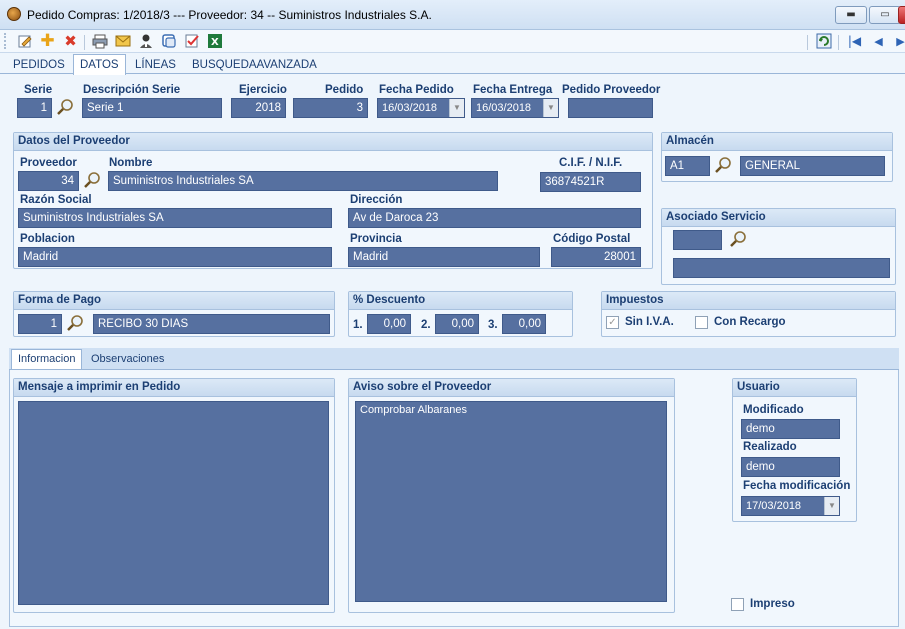 The image size is (905, 629). What do you see at coordinates (778, 218) in the screenshot?
I see `asociado-servicio-title: Asociado Servicio` at bounding box center [778, 218].